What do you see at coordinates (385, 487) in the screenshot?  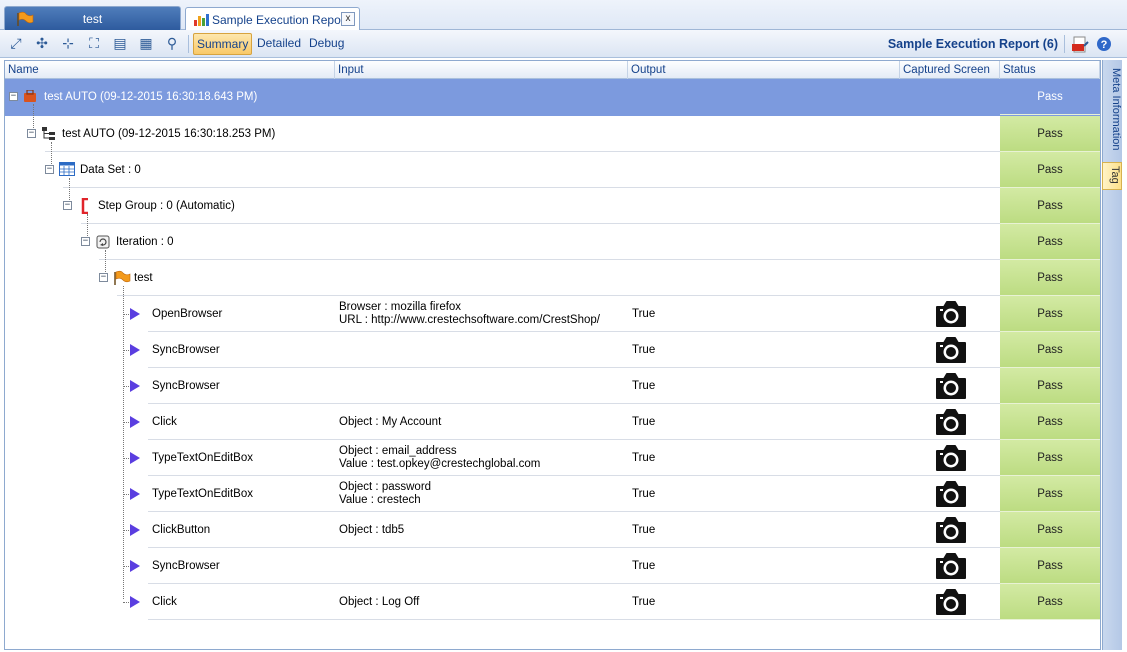 I see `input-line: Object : password` at bounding box center [385, 487].